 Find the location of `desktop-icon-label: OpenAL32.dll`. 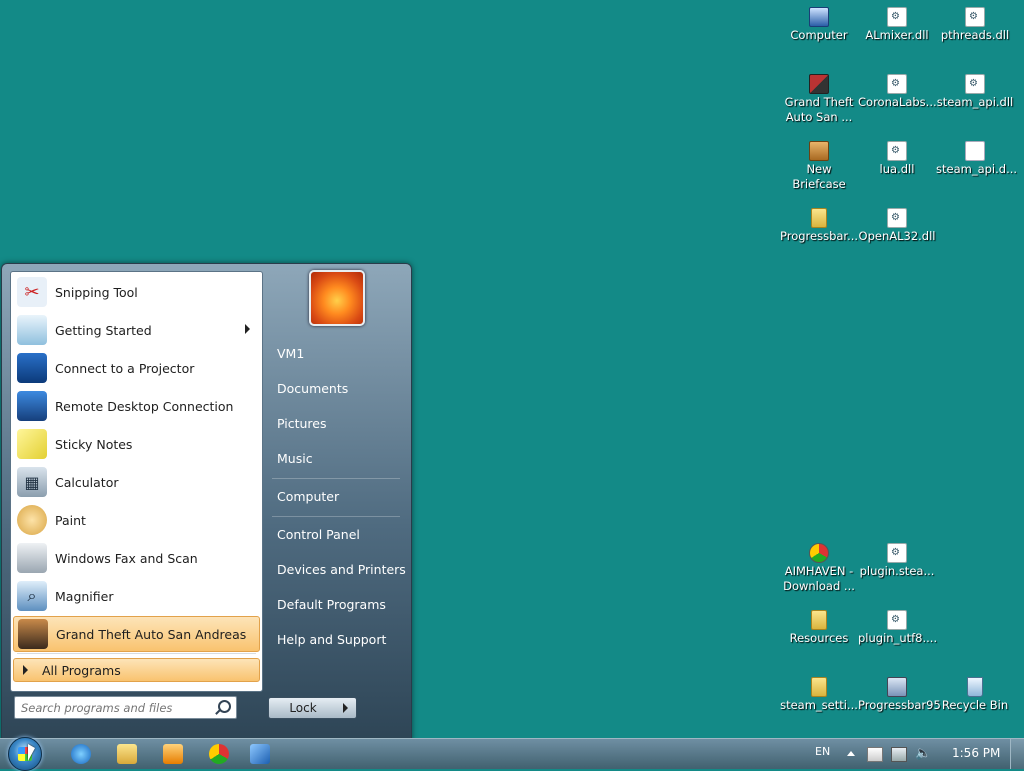

desktop-icon-label: OpenAL32.dll is located at coordinates (897, 236).